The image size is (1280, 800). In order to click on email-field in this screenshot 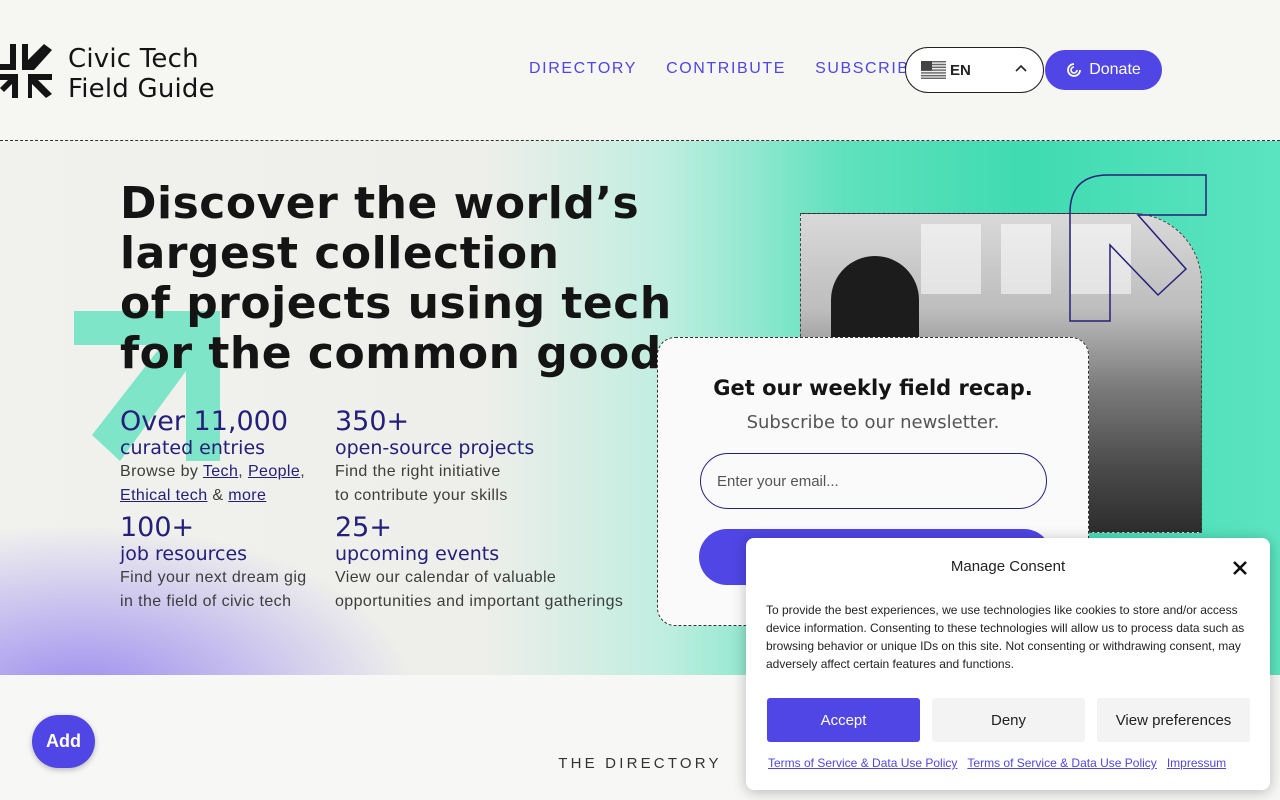, I will do `click(873, 481)`.